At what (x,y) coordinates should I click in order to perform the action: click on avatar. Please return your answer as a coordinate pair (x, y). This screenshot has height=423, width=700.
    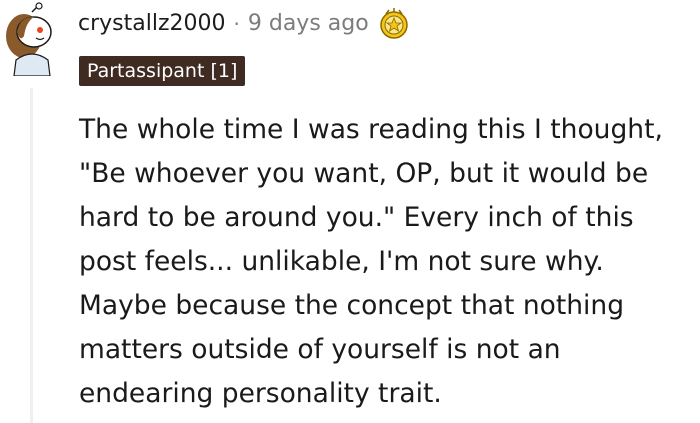
    Looking at the image, I should click on (32, 39).